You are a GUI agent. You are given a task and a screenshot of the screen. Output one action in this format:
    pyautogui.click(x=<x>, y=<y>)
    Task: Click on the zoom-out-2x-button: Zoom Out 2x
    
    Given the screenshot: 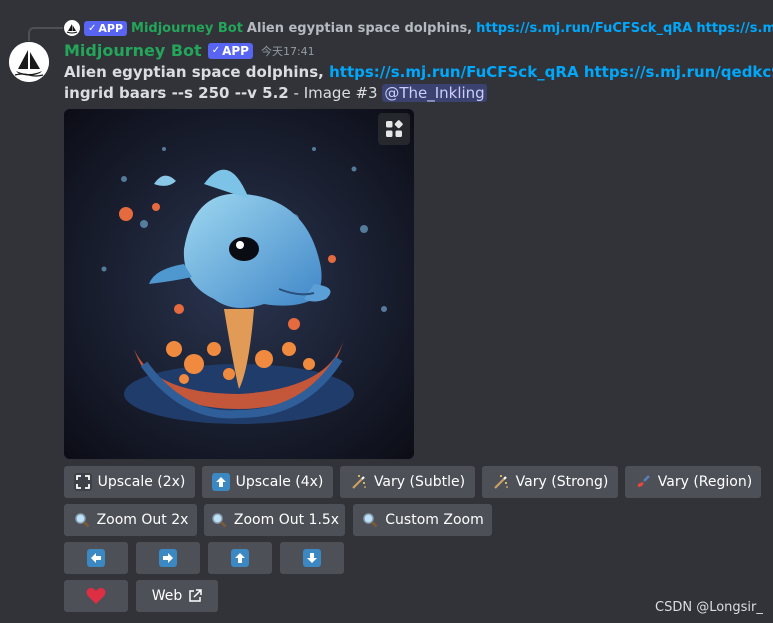 What is the action you would take?
    pyautogui.click(x=130, y=520)
    